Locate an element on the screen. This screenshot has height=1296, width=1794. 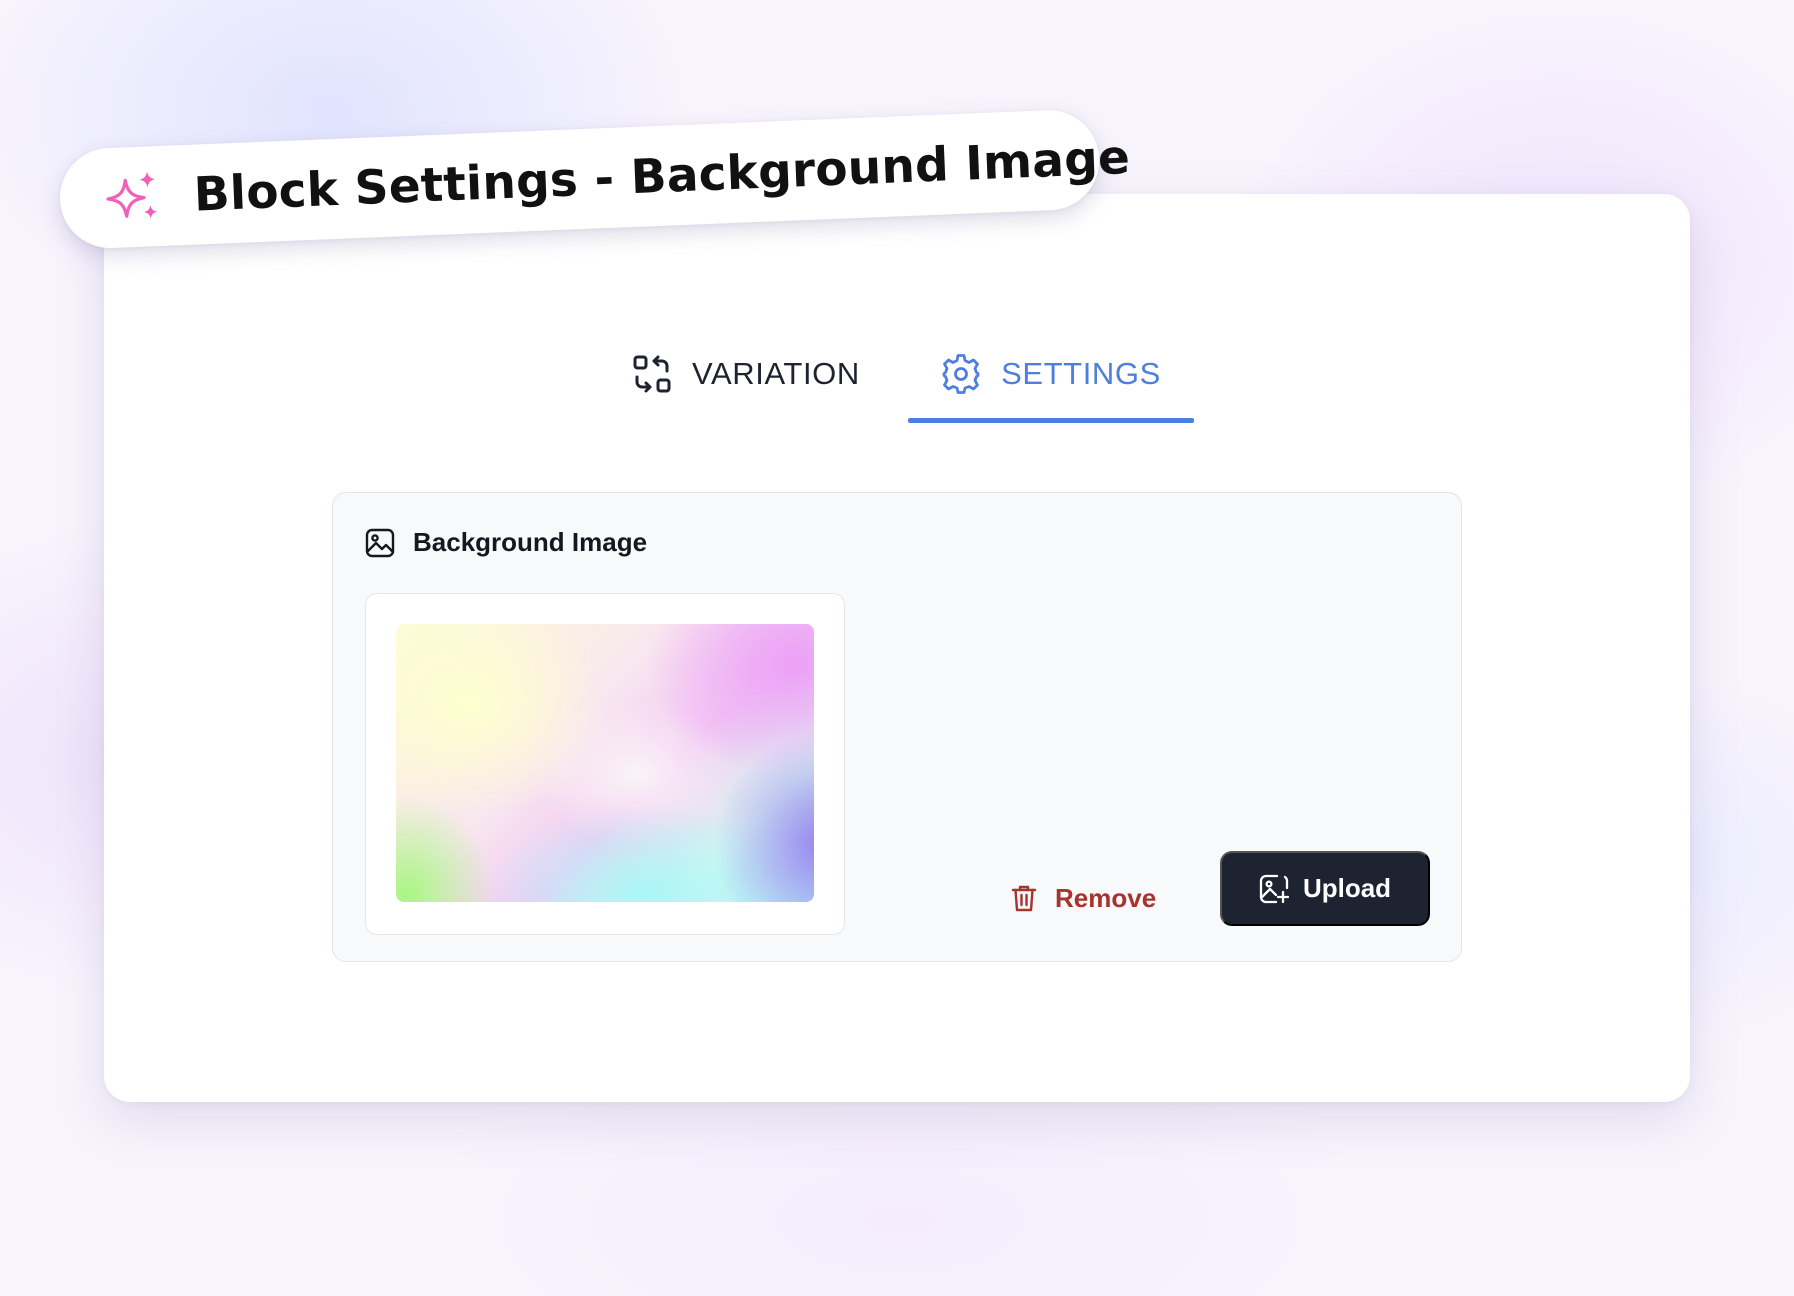
tab-settings: SETTINGS is located at coordinates (1051, 374).